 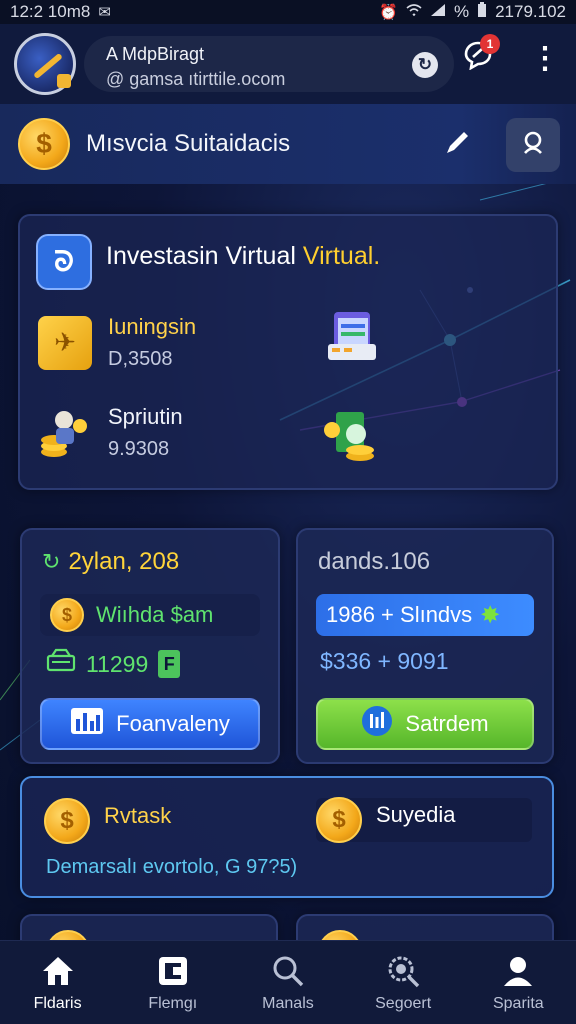 I want to click on status-time: 12:2 10m8, so click(x=50, y=11).